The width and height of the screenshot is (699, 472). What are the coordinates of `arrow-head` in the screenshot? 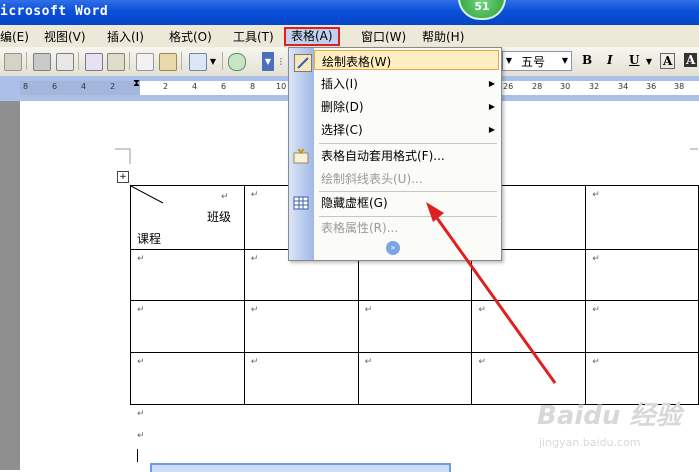 It's located at (435, 212).